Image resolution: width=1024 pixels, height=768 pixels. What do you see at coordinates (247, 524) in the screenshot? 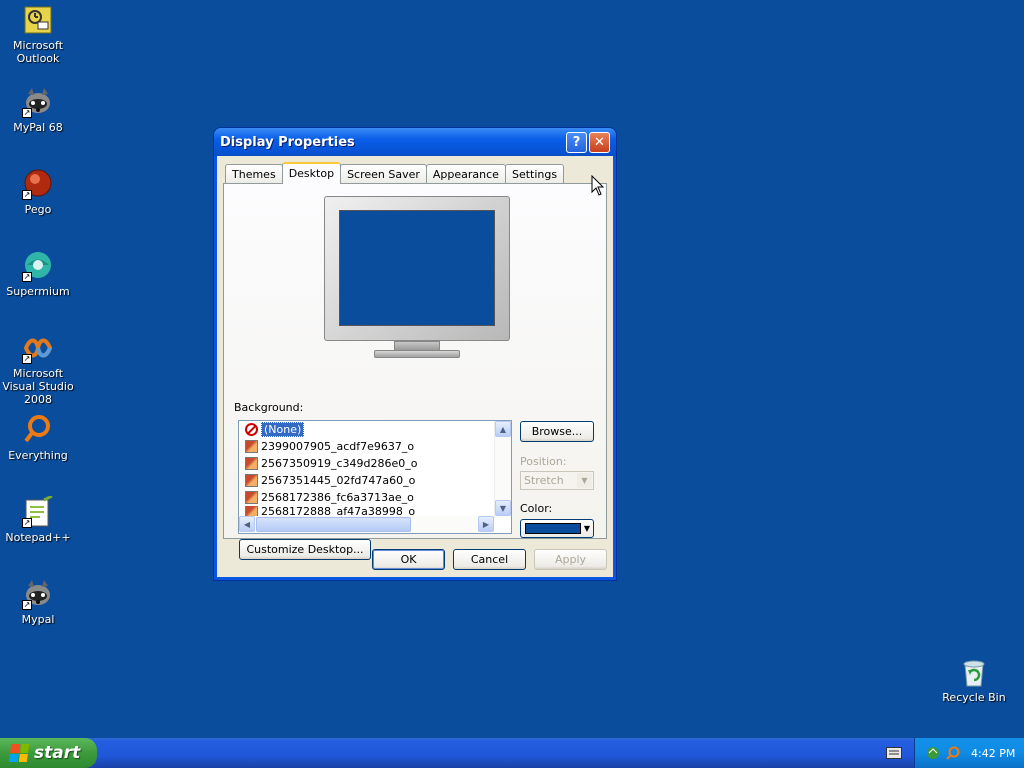
I see `scroll-left-icon: ◀` at bounding box center [247, 524].